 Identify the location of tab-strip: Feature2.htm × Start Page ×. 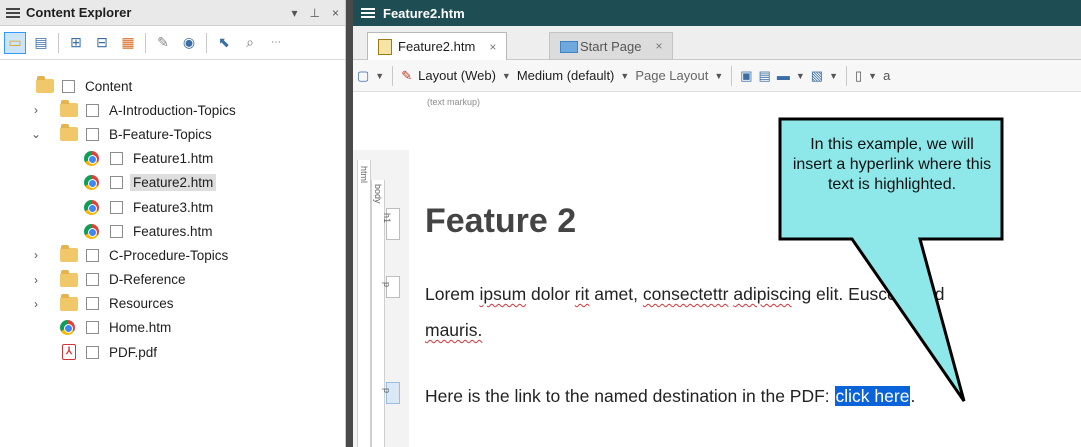
(717, 43).